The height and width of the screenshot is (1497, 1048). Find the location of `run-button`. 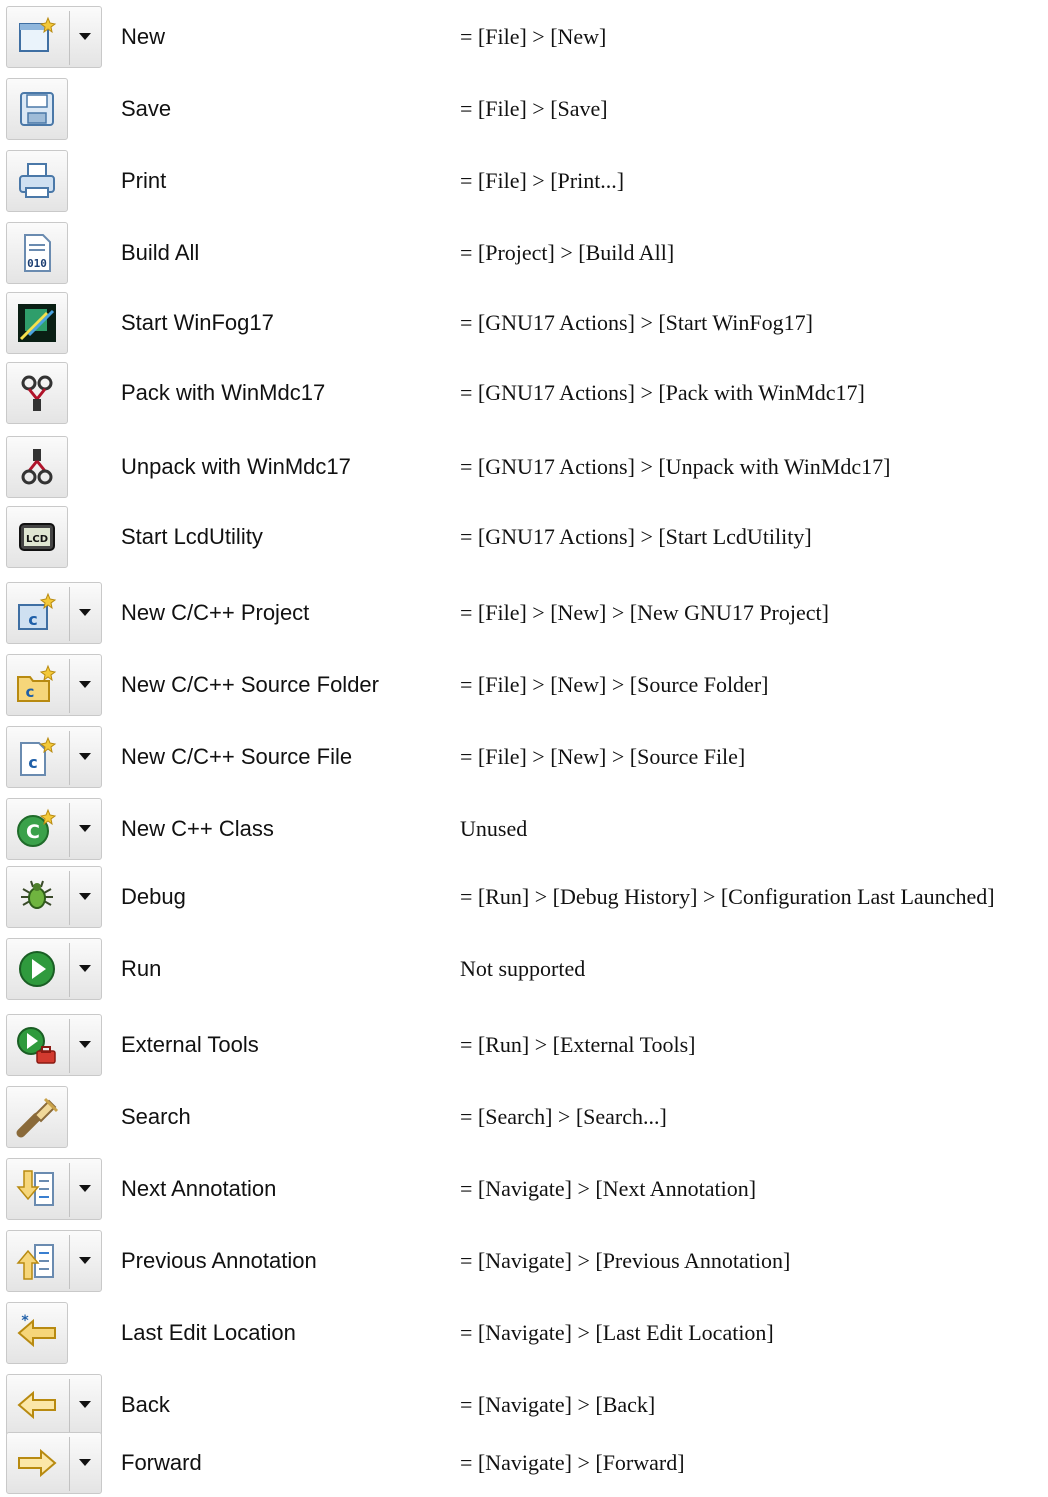

run-button is located at coordinates (54, 969).